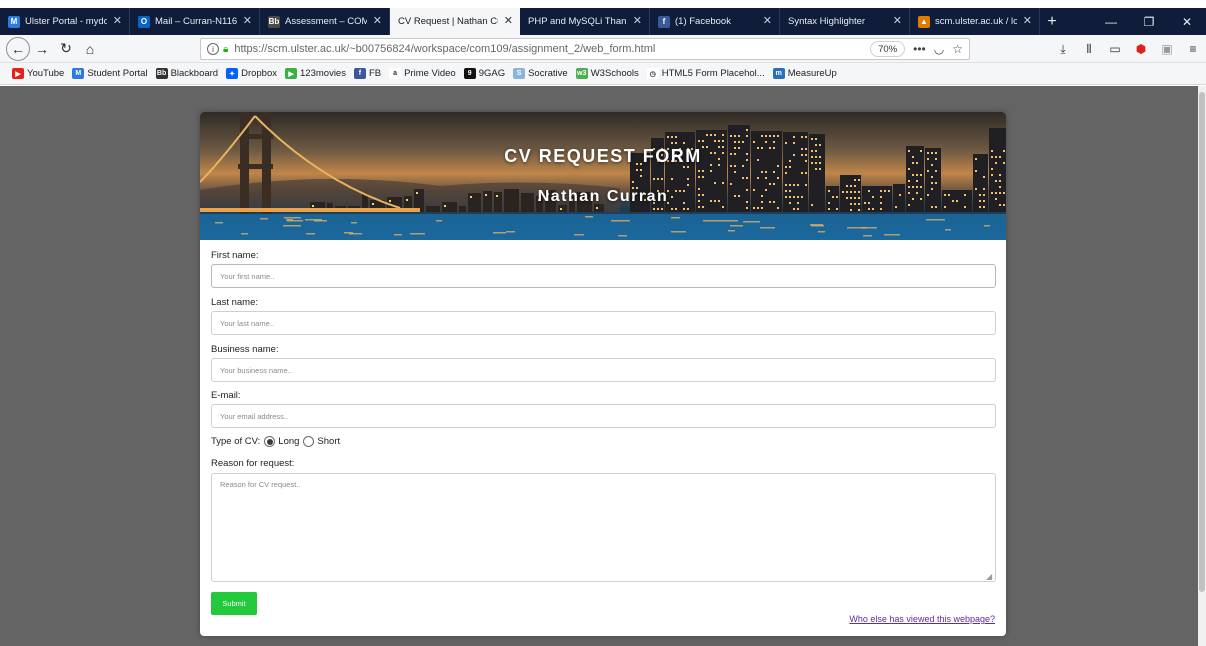 The width and height of the screenshot is (1206, 646). I want to click on viewers-link: Who else has viewed this webpage?, so click(922, 619).